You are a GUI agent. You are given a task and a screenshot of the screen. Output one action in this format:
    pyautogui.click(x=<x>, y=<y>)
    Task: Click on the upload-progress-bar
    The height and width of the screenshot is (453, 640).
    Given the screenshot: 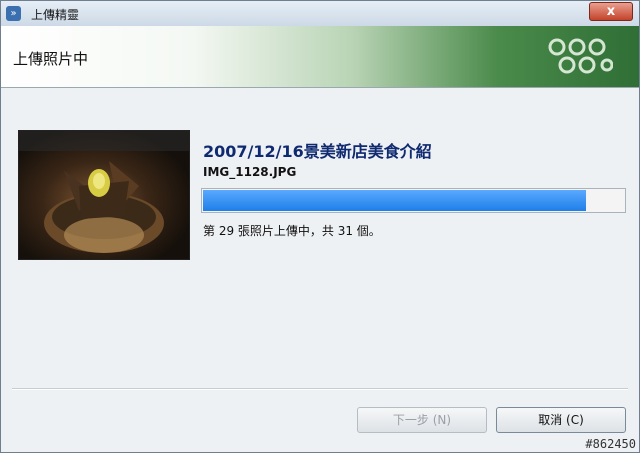 What is the action you would take?
    pyautogui.click(x=413, y=200)
    